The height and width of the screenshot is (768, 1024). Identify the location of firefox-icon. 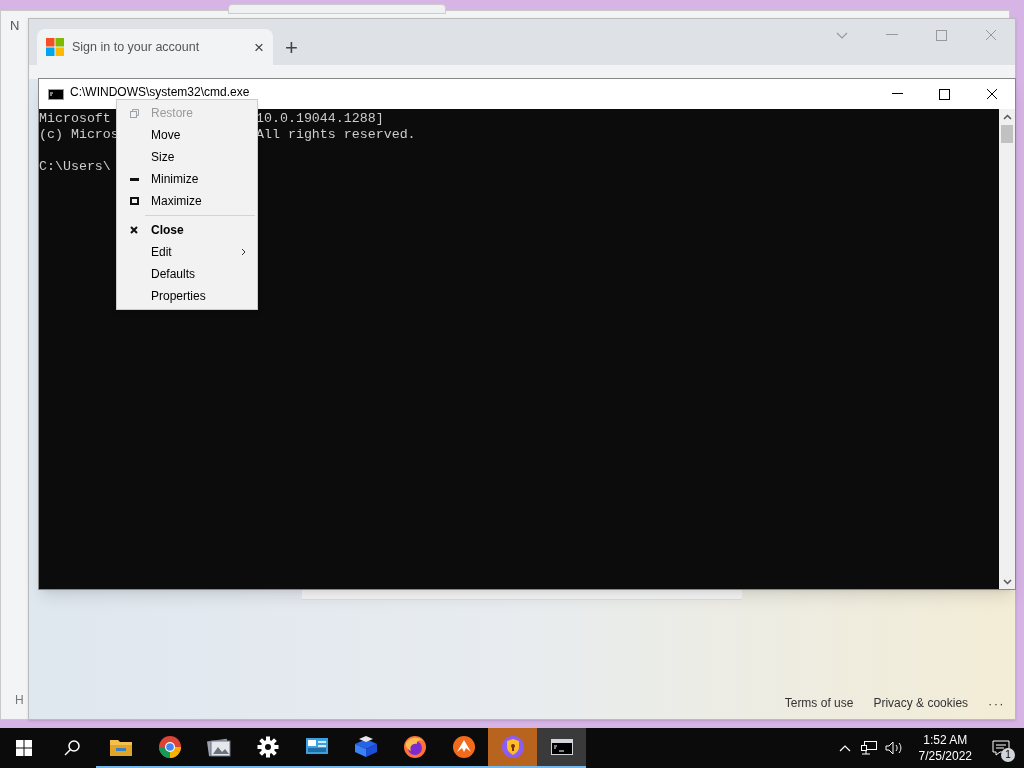
(414, 747).